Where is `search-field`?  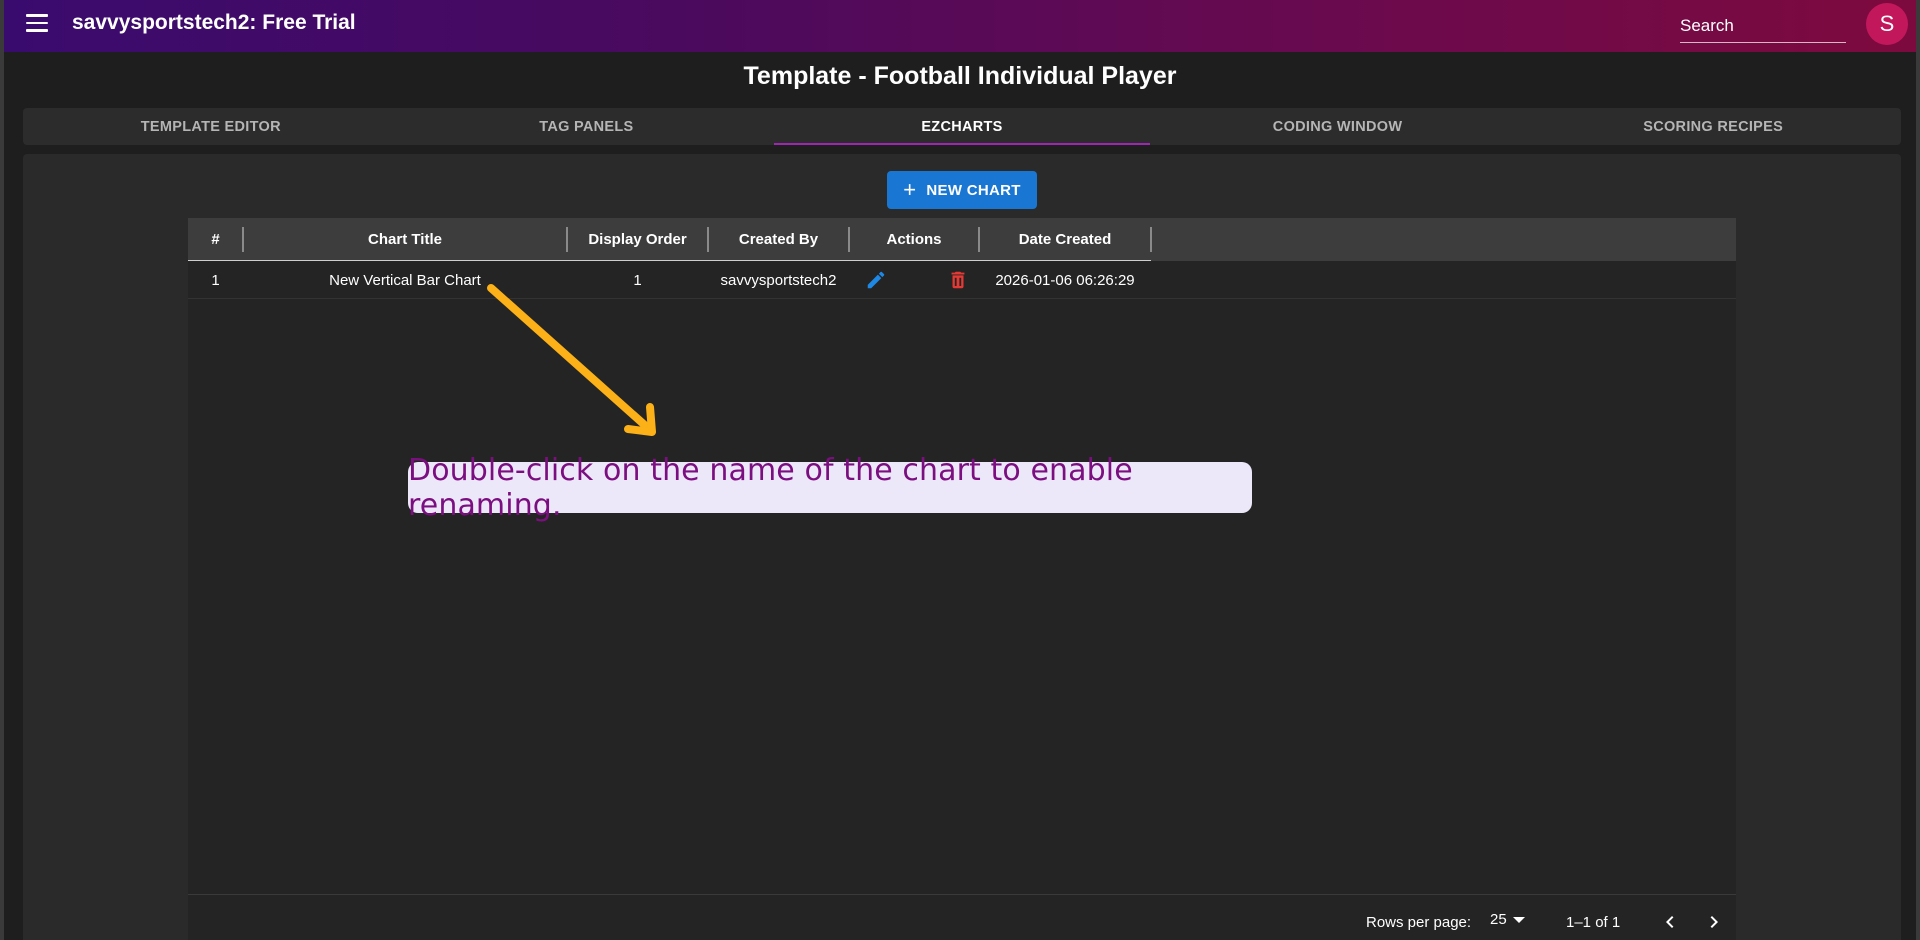
search-field is located at coordinates (1763, 27).